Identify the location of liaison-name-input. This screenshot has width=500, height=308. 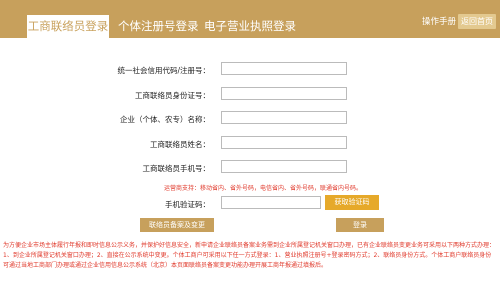
(284, 142).